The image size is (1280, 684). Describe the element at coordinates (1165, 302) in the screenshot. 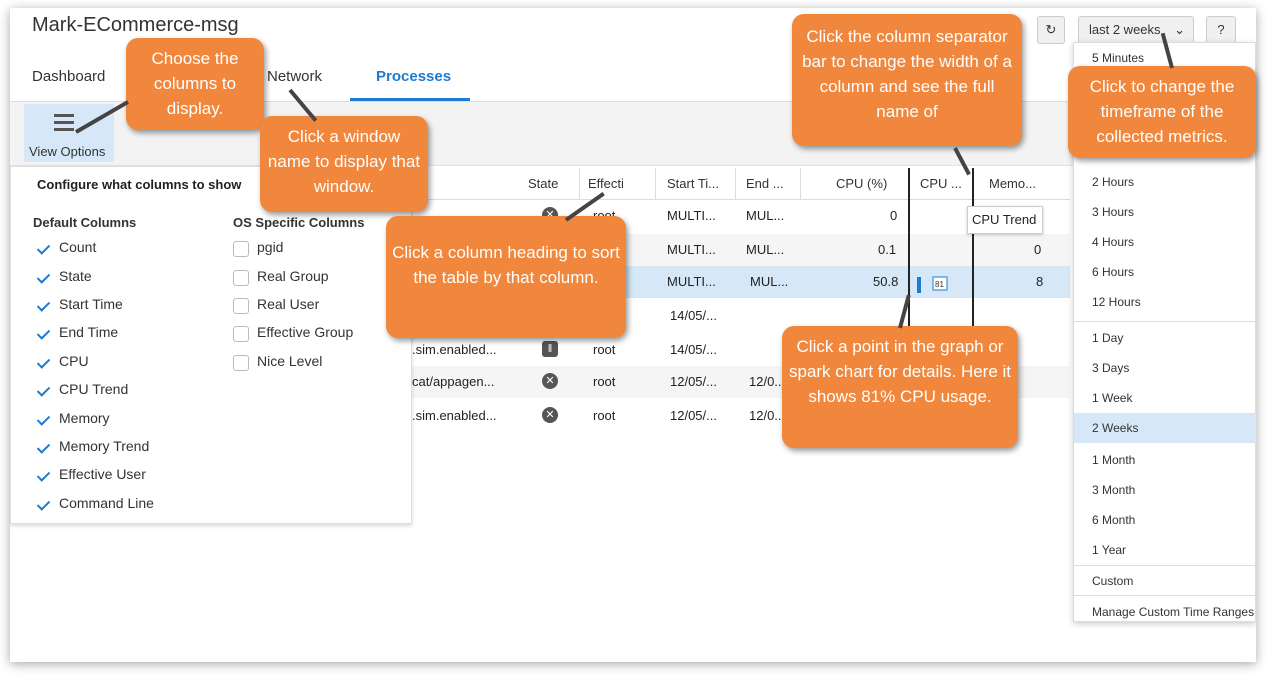

I see `timeframe-option: 12 Hours` at that location.